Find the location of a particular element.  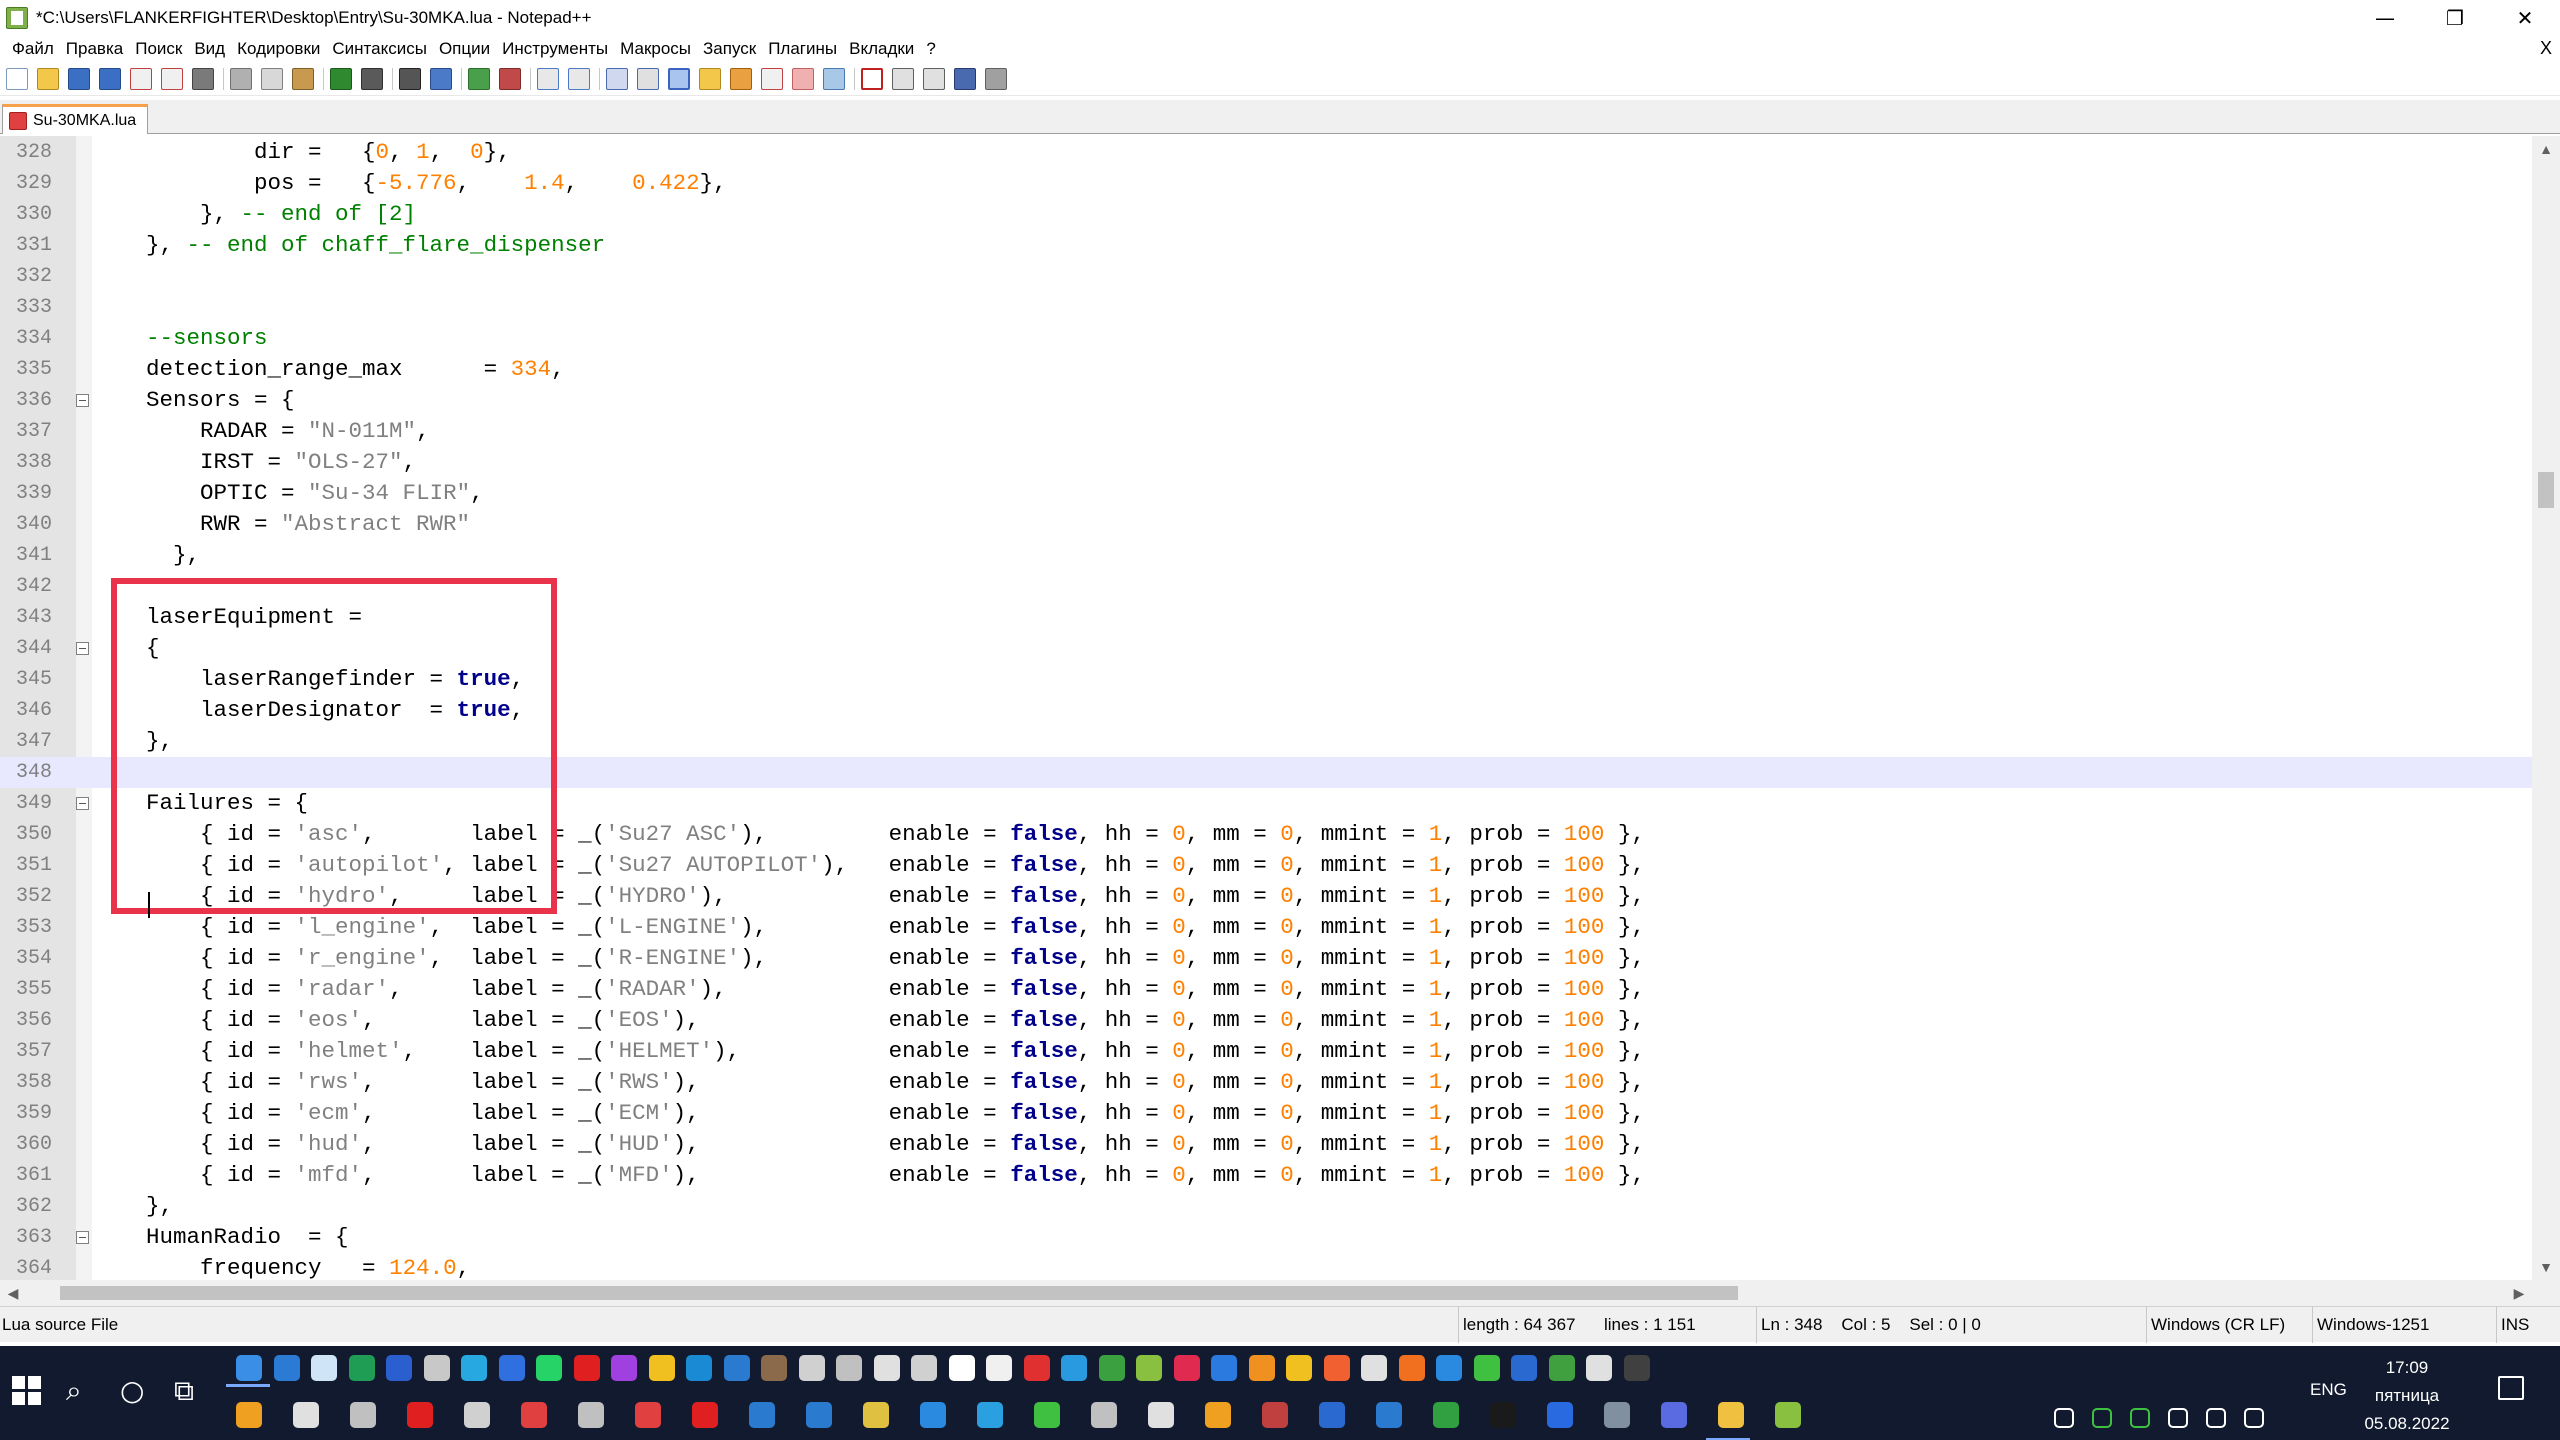

horizontal-scrollbar: ◀ ▶ is located at coordinates (1266, 1293).